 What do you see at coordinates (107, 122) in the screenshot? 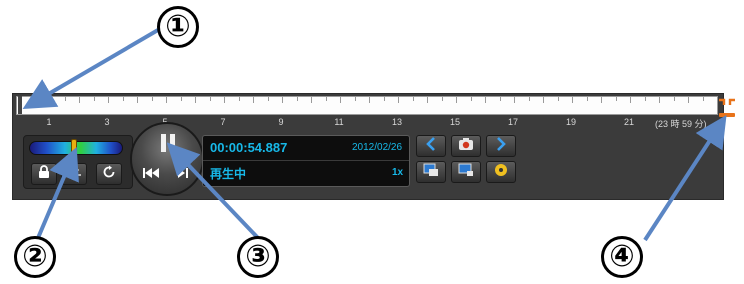
I see `timeline-label: 3` at bounding box center [107, 122].